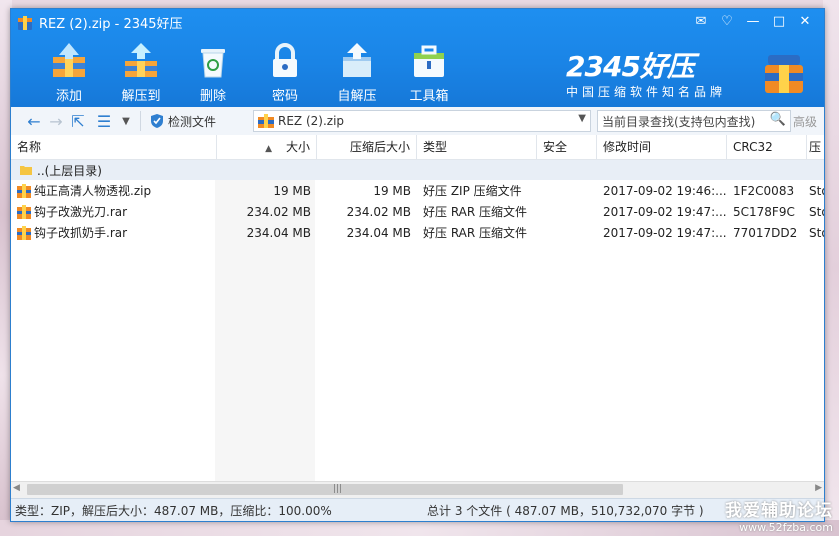  I want to click on scroll-right-icon: ▶, so click(818, 488).